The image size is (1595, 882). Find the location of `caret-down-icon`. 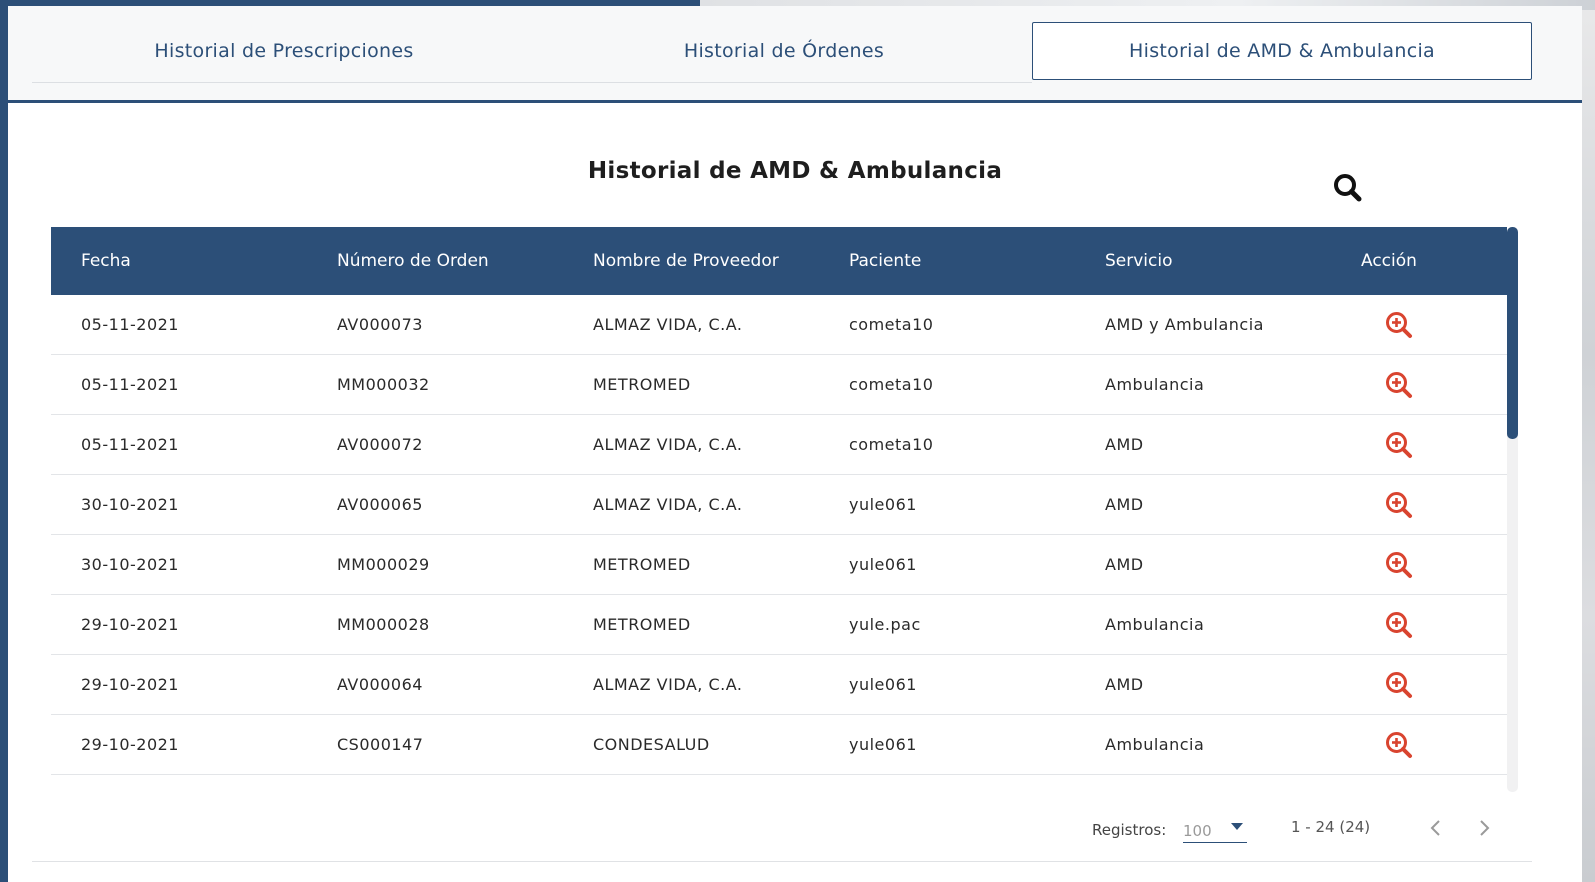

caret-down-icon is located at coordinates (1237, 826).